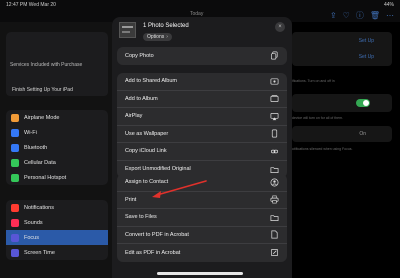  I want to click on info-icon: ⓘ, so click(360, 15).